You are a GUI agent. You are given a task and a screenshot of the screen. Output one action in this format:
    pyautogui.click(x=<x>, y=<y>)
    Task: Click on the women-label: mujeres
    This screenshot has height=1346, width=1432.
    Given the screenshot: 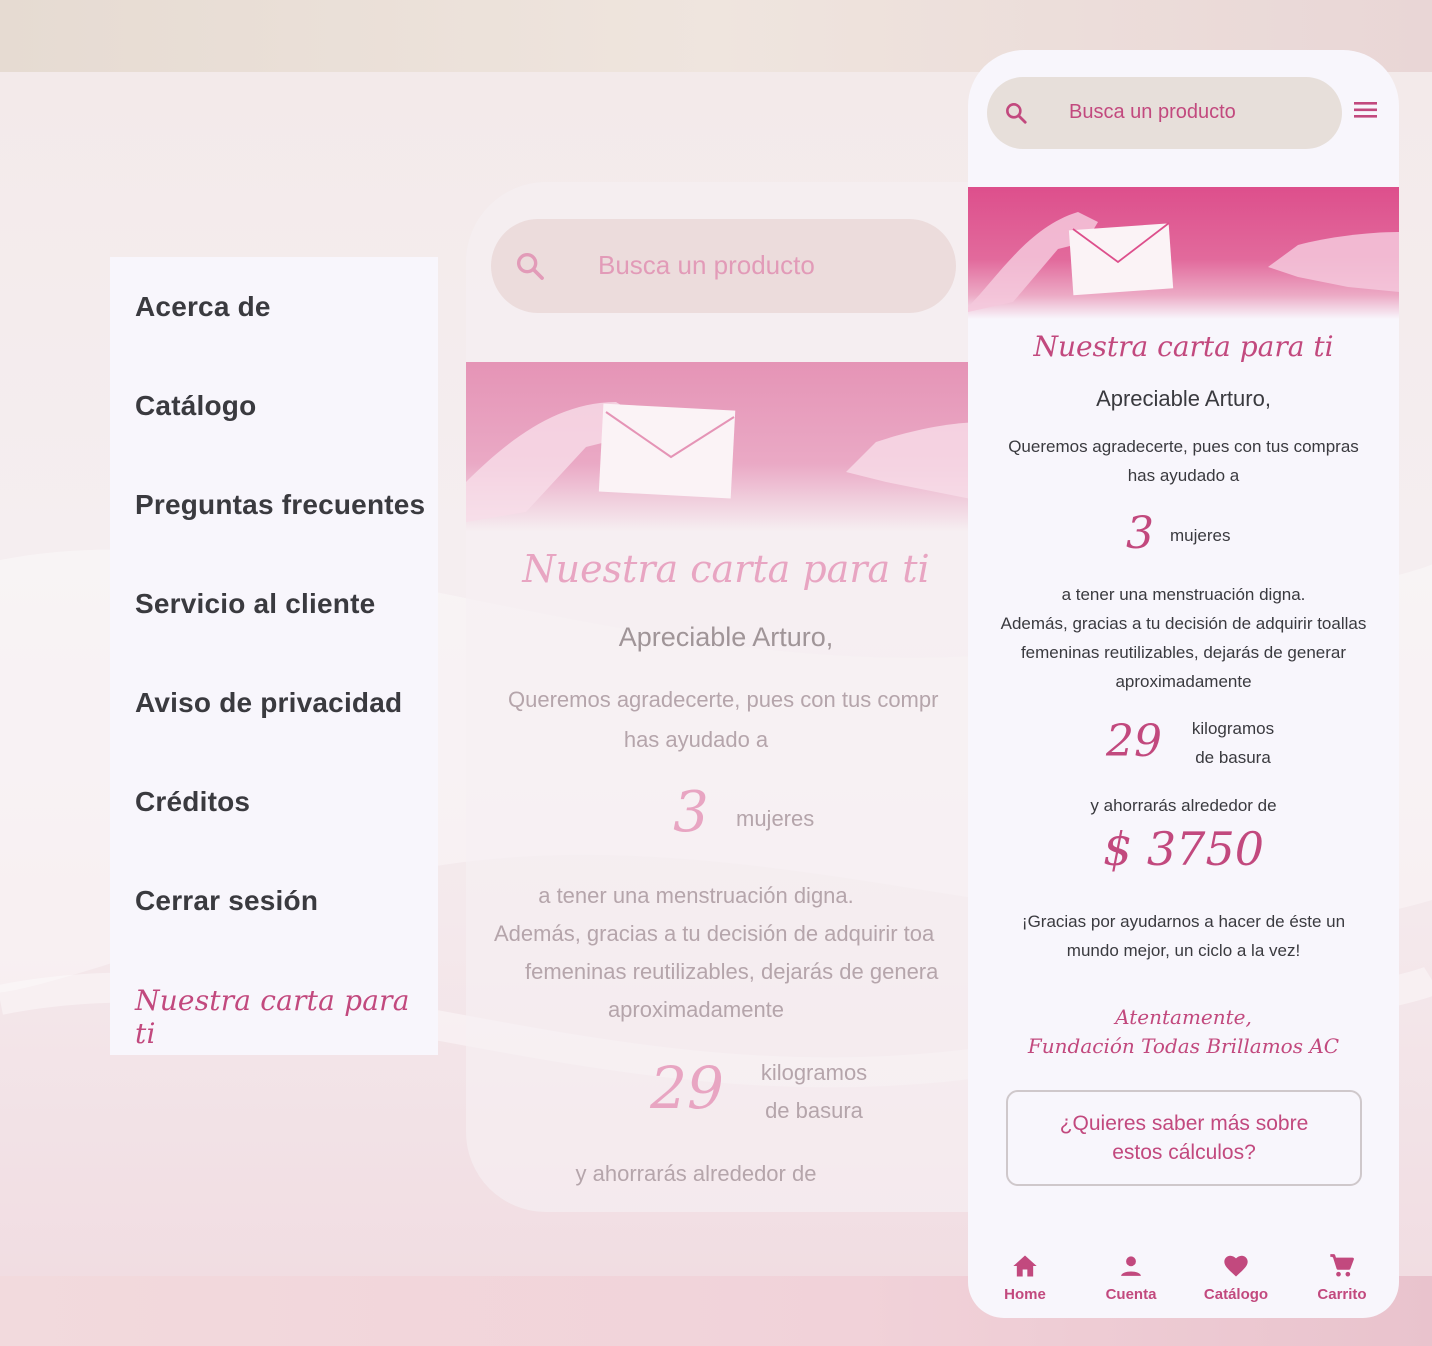 What is the action you would take?
    pyautogui.click(x=1200, y=535)
    